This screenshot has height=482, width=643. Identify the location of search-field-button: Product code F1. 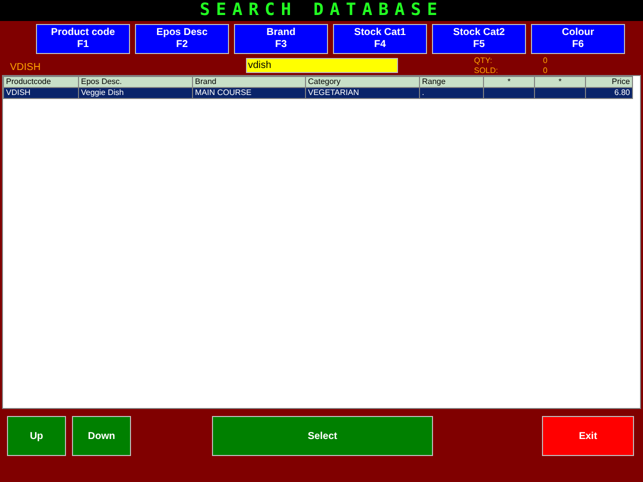
(83, 39).